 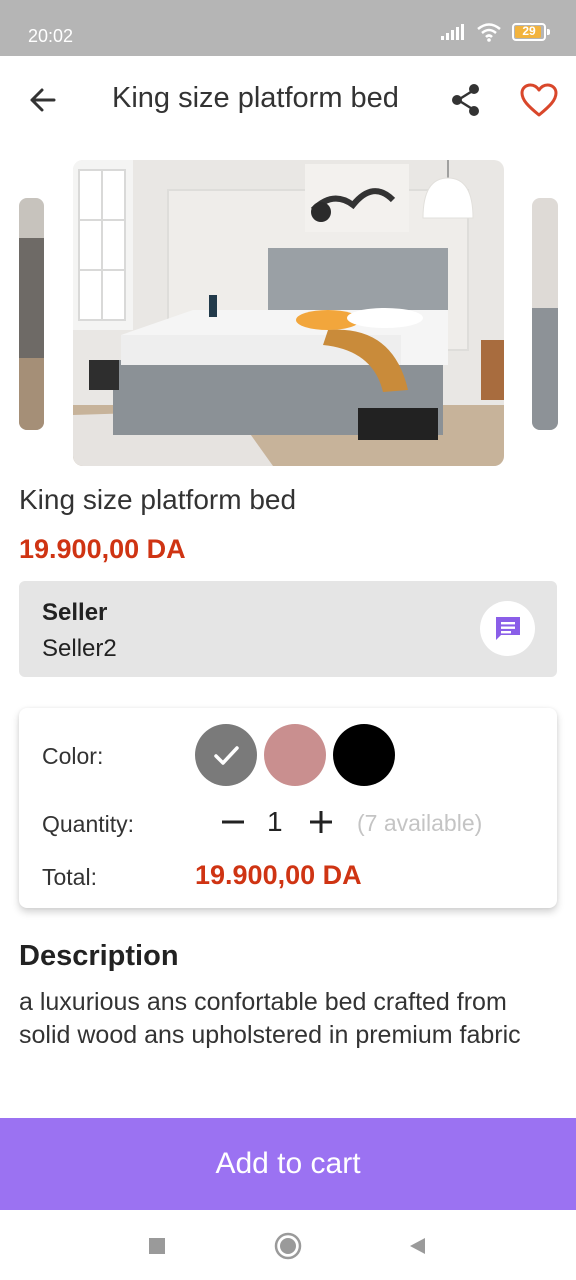 I want to click on quantity-available: (7 available), so click(x=420, y=823).